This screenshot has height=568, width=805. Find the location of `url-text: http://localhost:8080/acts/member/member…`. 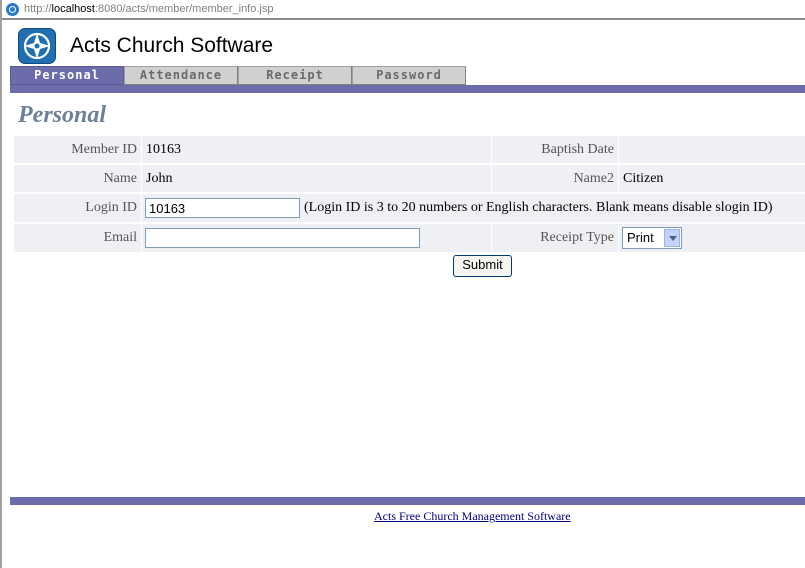

url-text: http://localhost:8080/acts/member/member… is located at coordinates (148, 9).